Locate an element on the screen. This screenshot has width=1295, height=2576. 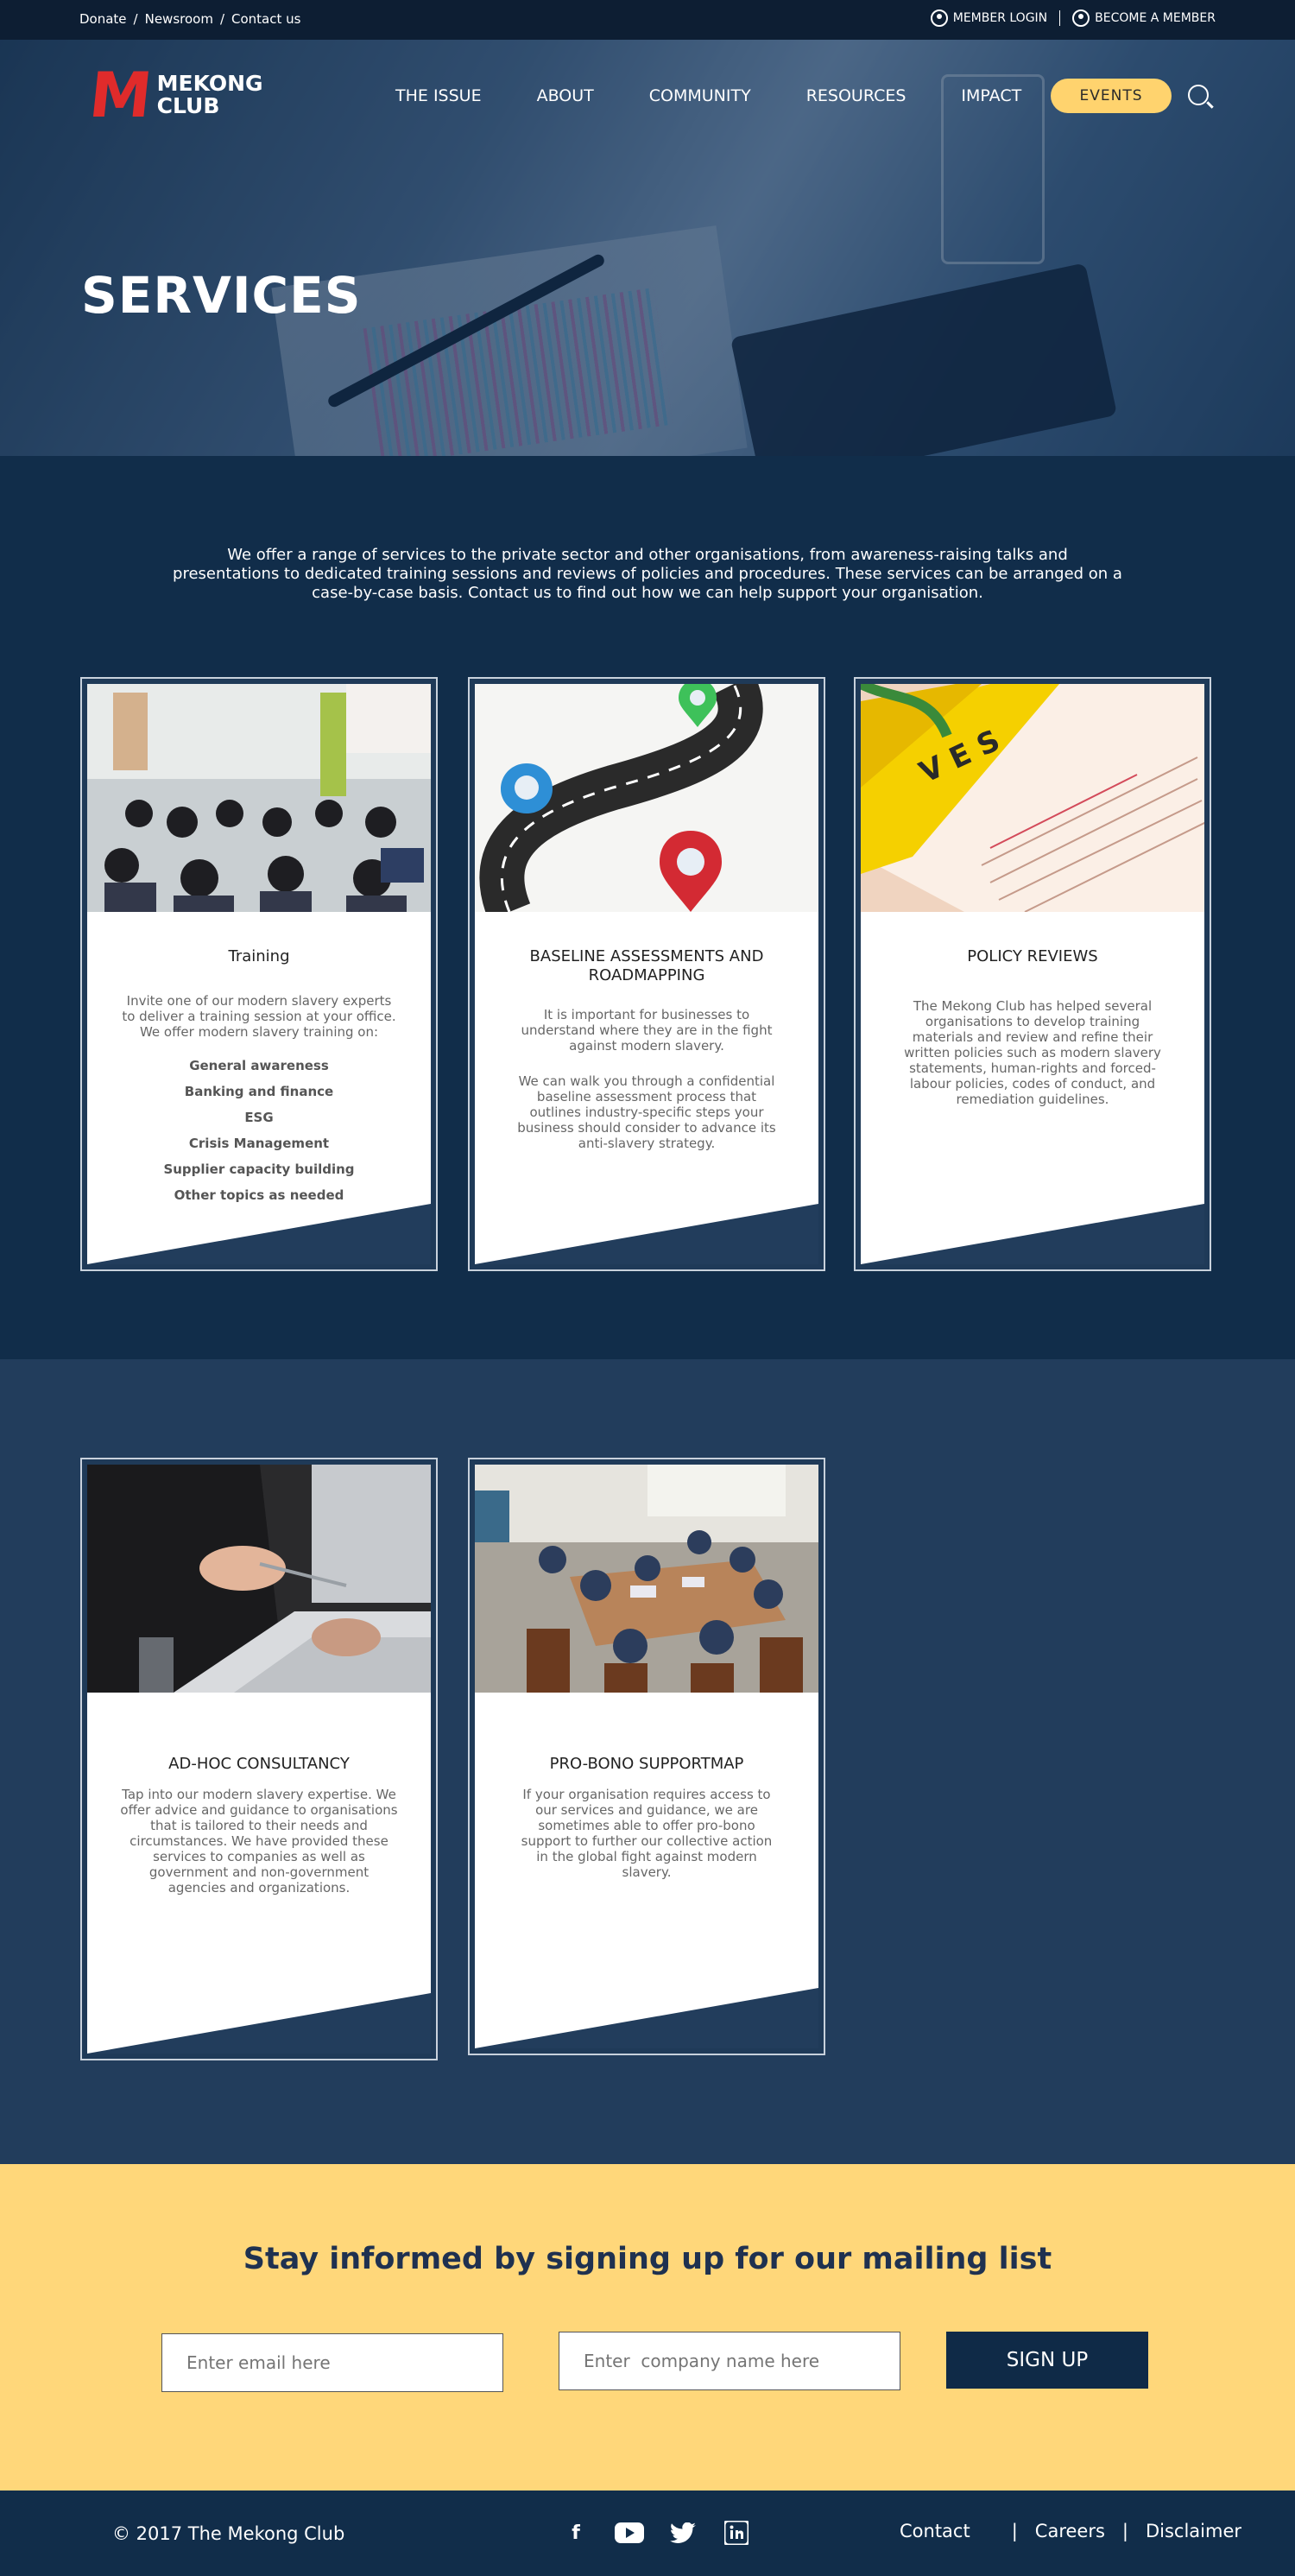
nav-item-community: COMMUNITY is located at coordinates (700, 95).